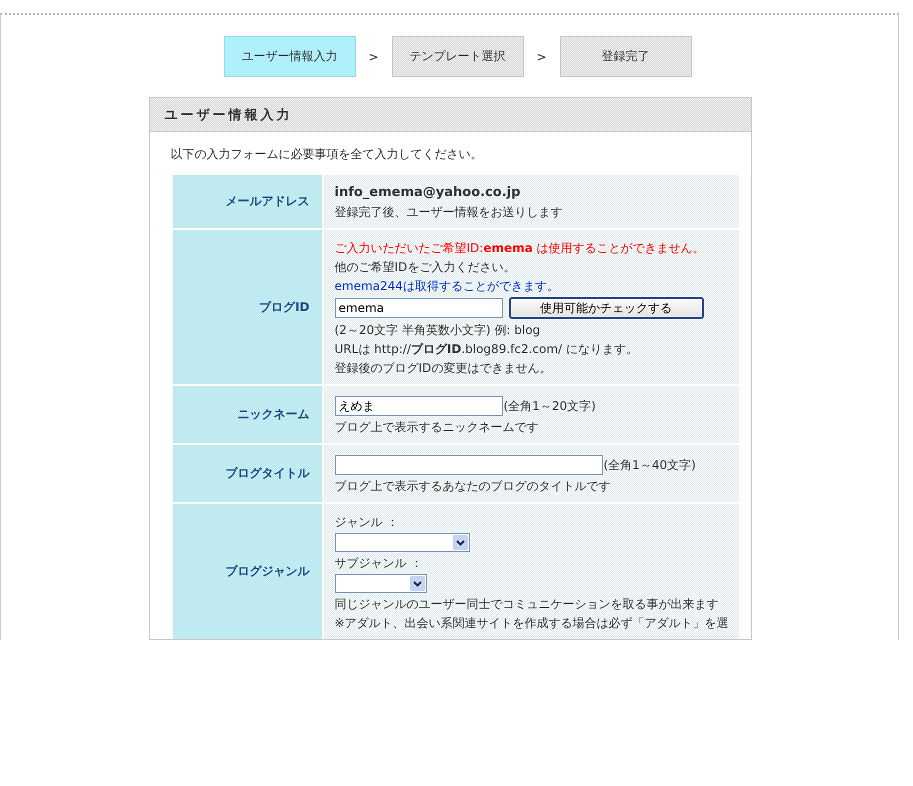  I want to click on field-label: ニックネーム, so click(247, 414).